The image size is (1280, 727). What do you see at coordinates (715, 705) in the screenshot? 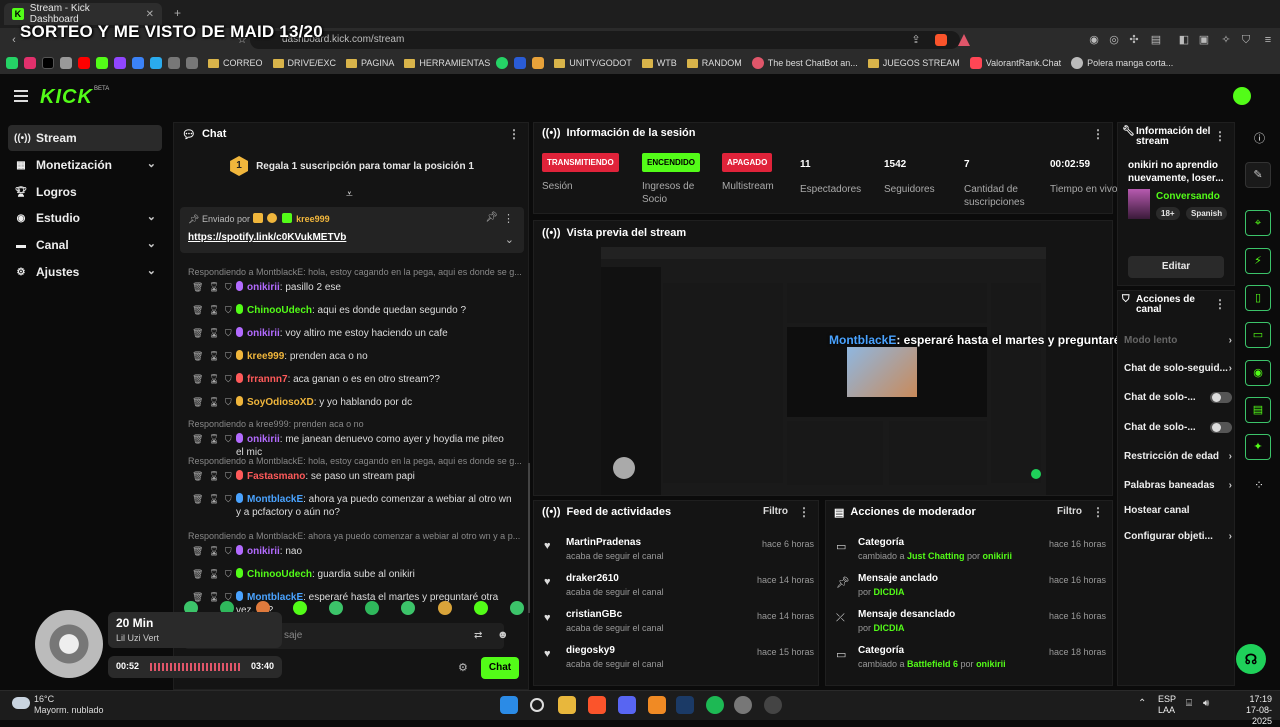
I see `spotify-icon` at bounding box center [715, 705].